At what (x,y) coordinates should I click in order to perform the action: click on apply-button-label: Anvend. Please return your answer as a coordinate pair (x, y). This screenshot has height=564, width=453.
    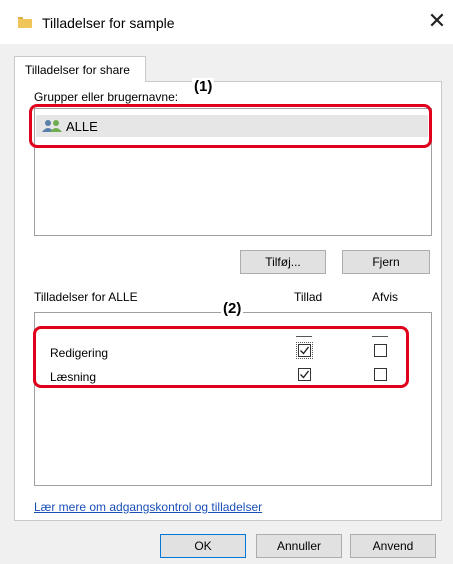
    Looking at the image, I should click on (393, 546).